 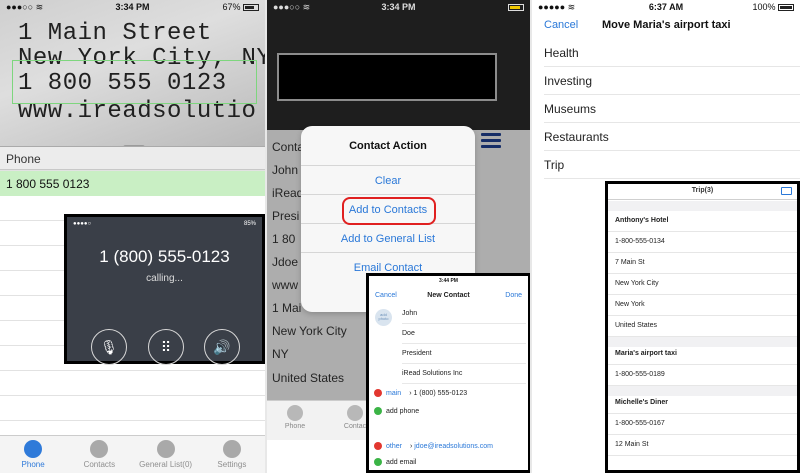 I want to click on email-row: other › jdoe@ireadsolutions.com, so click(x=451, y=449).